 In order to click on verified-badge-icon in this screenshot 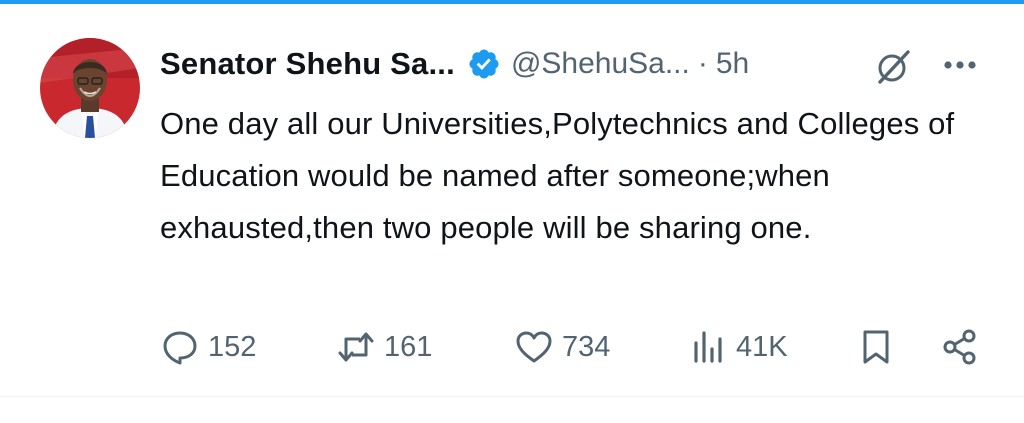, I will do `click(484, 64)`.